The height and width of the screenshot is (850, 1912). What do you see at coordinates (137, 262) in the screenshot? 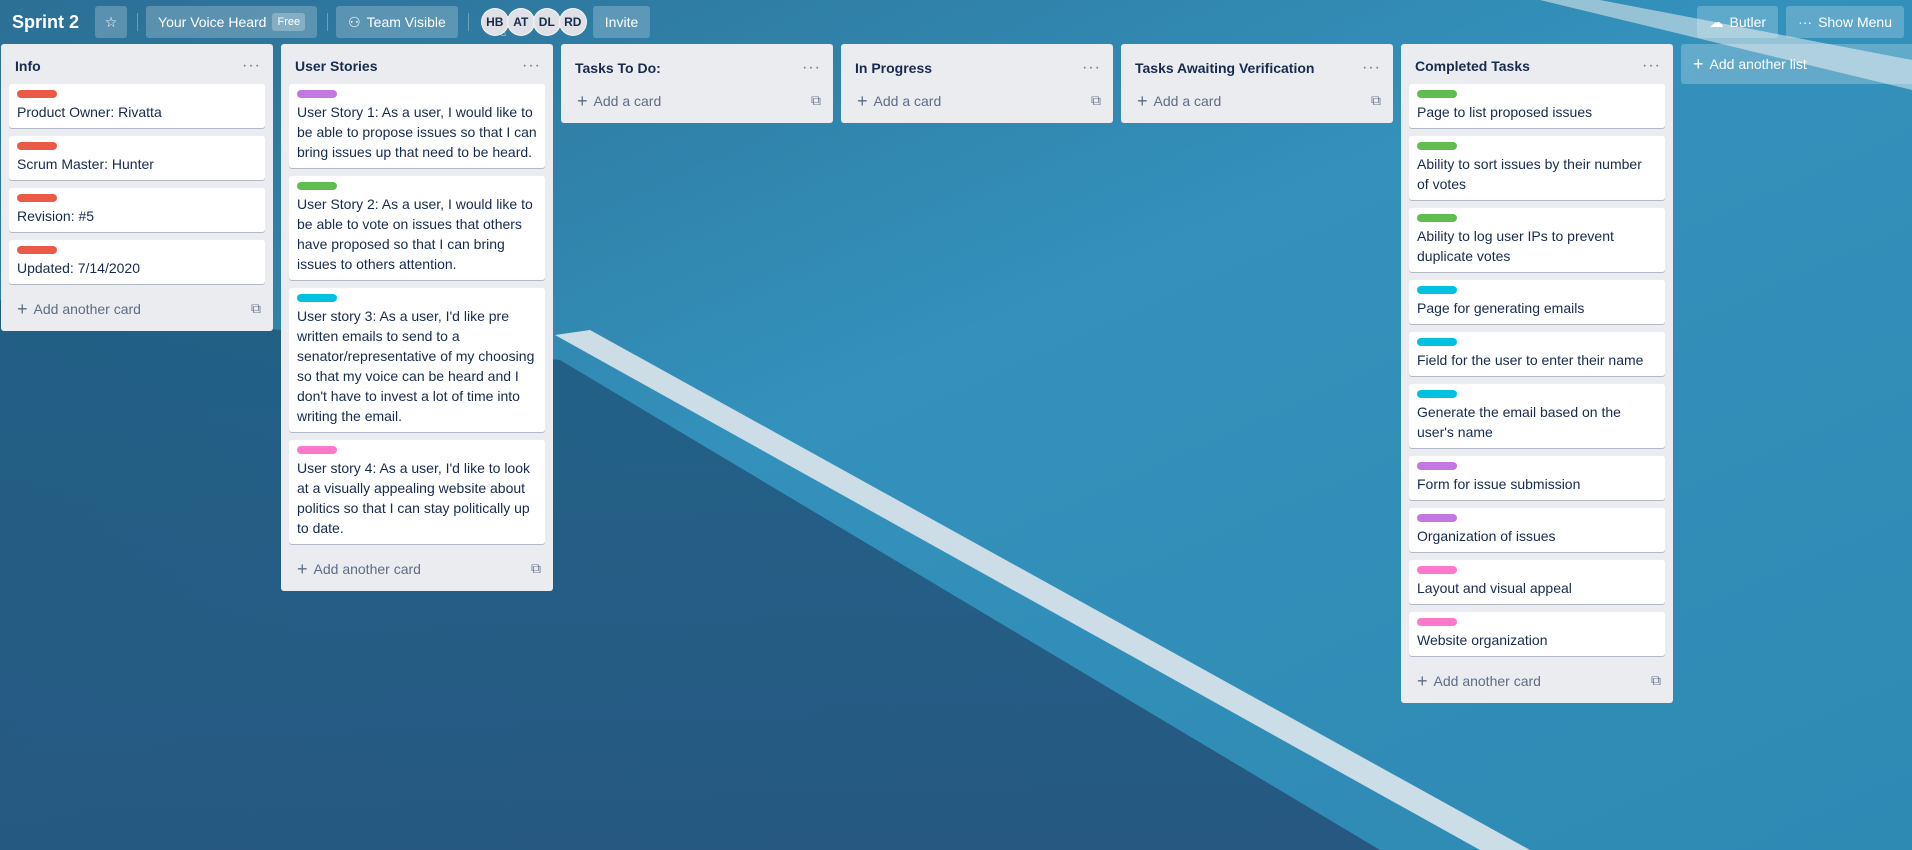
I see `card: Updated: 7/14/2020` at bounding box center [137, 262].